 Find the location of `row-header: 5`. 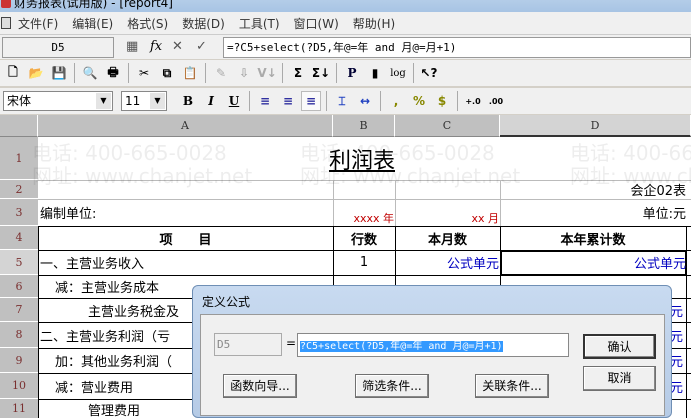

row-header: 5 is located at coordinates (19, 262).